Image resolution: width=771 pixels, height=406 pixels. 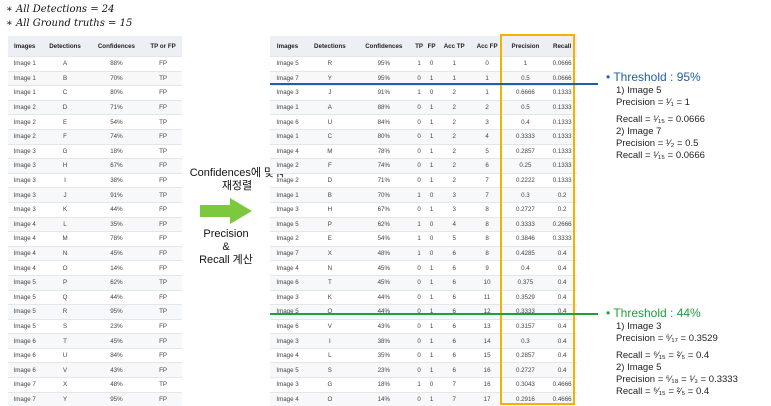 What do you see at coordinates (487, 282) in the screenshot?
I see `table-cell: 10` at bounding box center [487, 282].